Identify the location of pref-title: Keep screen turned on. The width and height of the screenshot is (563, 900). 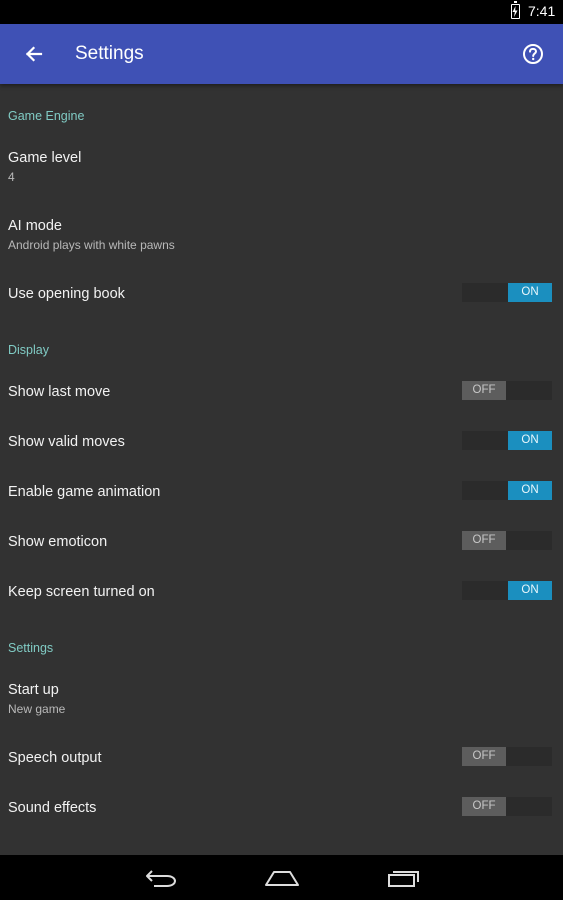
(81, 592).